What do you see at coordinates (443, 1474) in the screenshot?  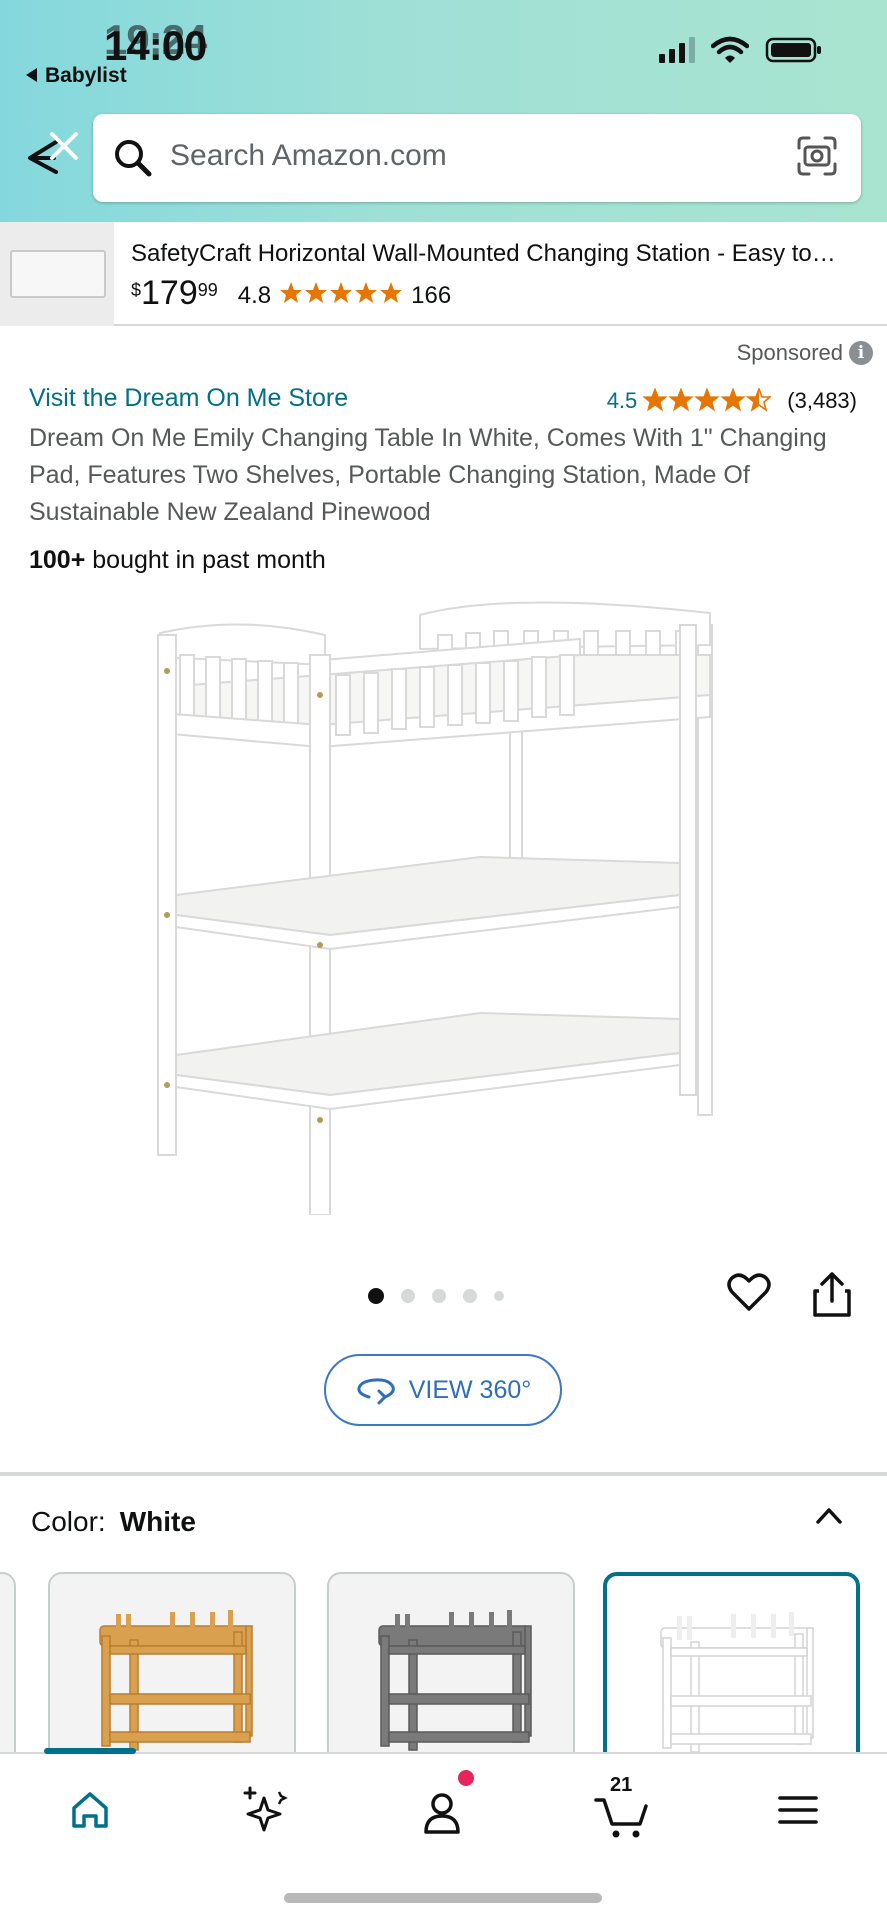 I see `section-divider` at bounding box center [443, 1474].